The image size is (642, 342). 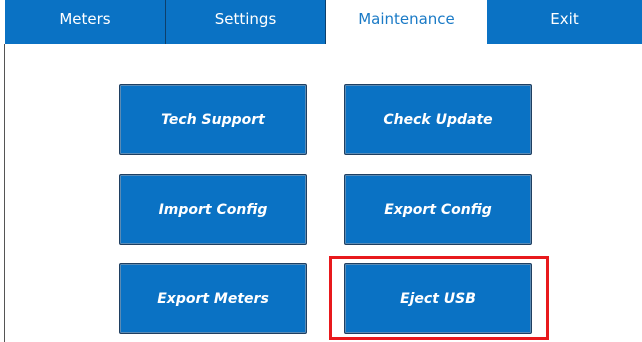 I want to click on eject-usb-highlight-box, so click(x=439, y=298).